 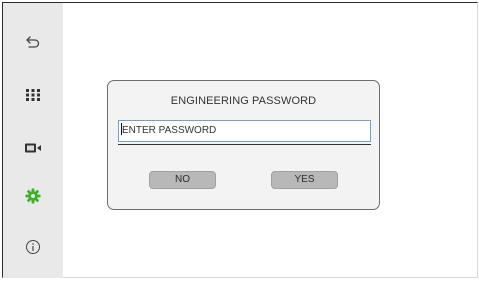 What do you see at coordinates (244, 131) in the screenshot?
I see `password-field: ENTER PASSWORD` at bounding box center [244, 131].